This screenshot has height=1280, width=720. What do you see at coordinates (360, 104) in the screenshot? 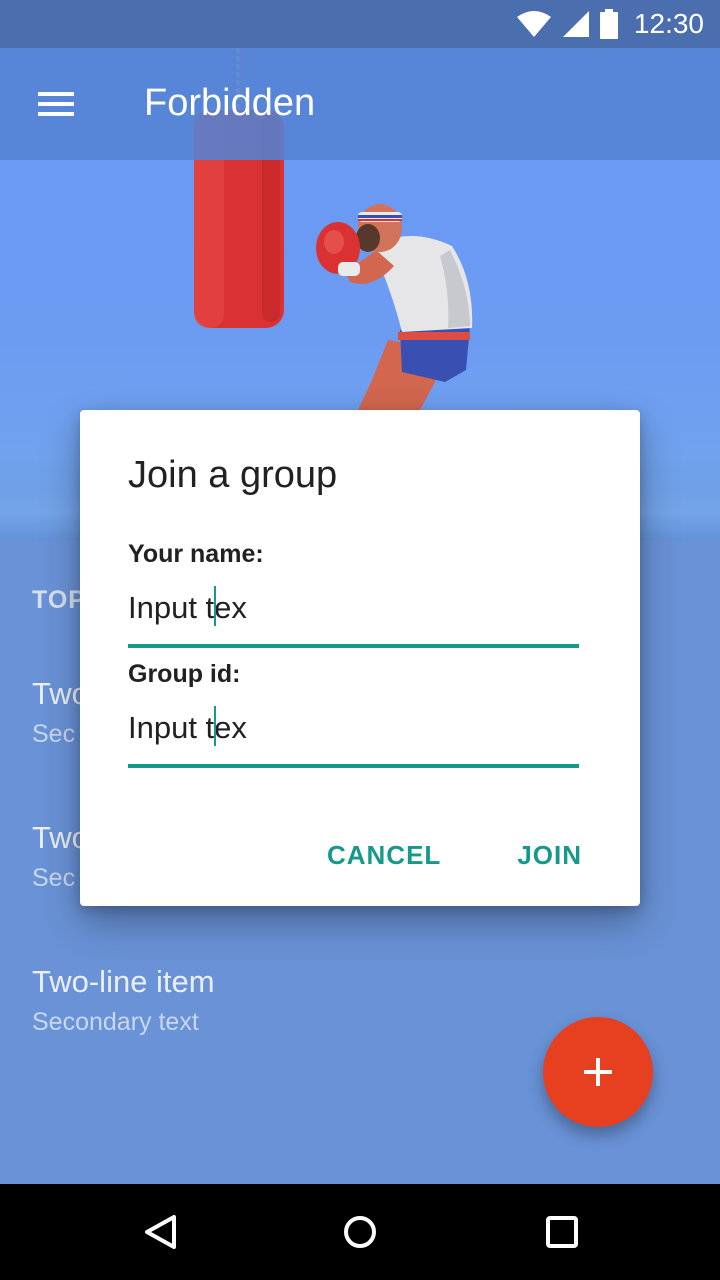
I see `app-bar: Forbidden` at bounding box center [360, 104].